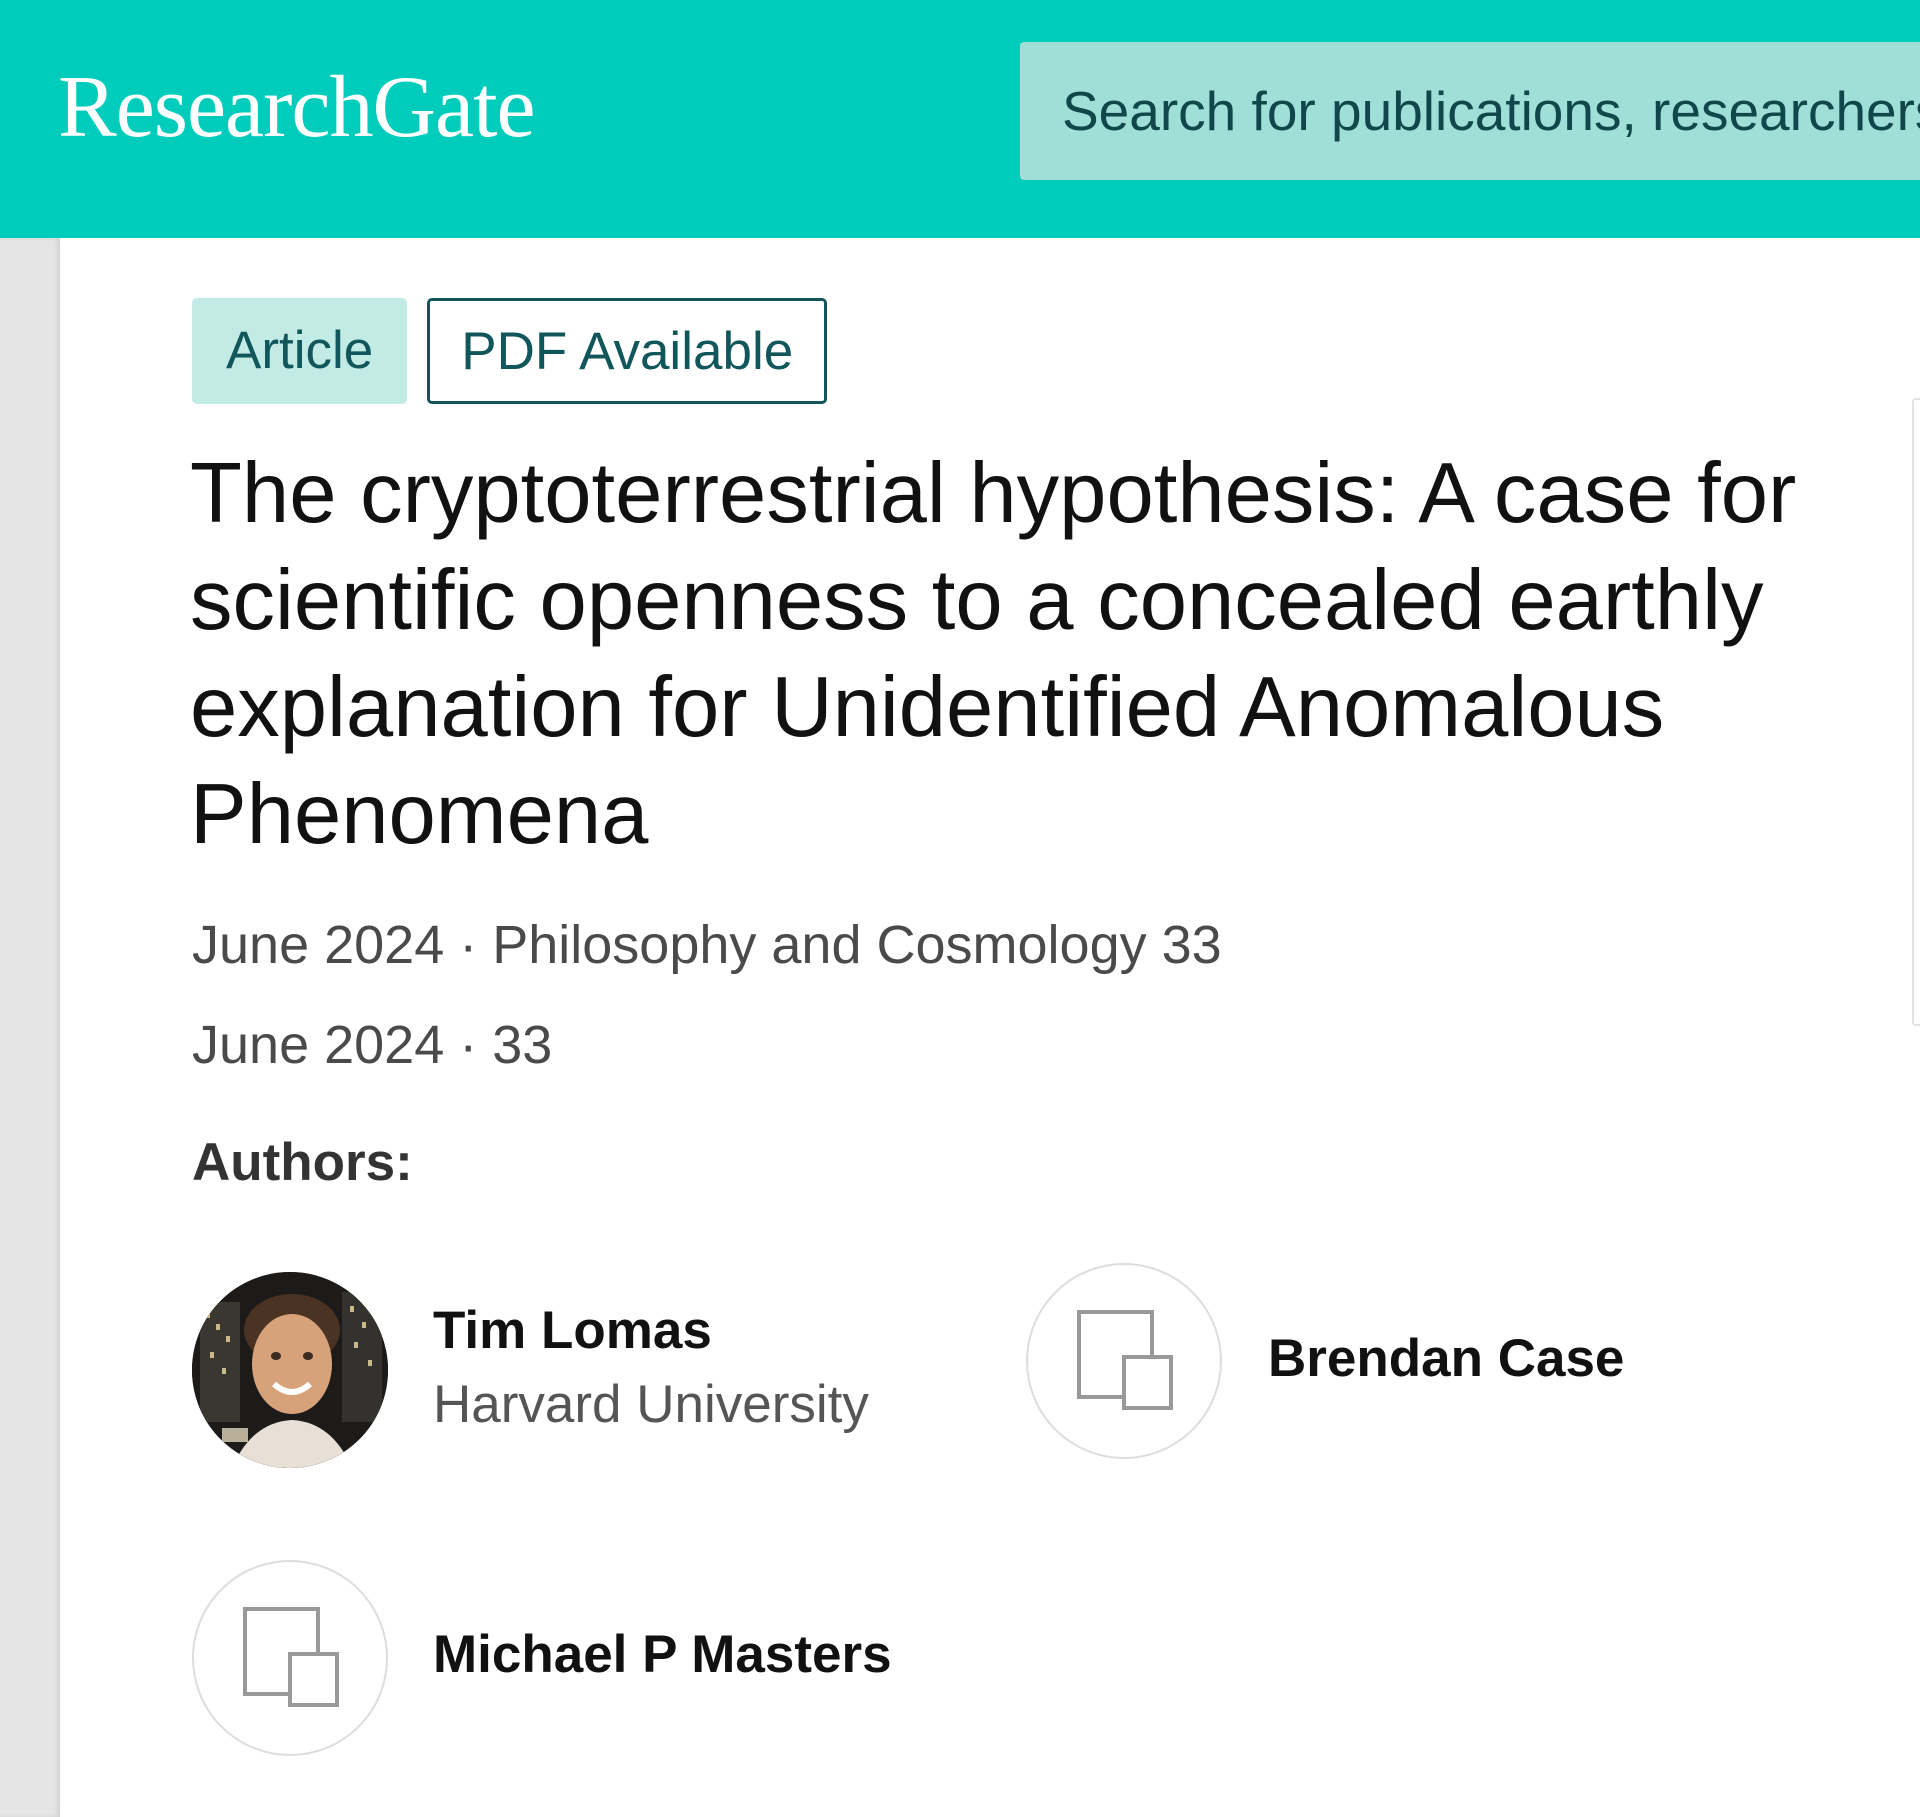 This screenshot has width=1920, height=1817. What do you see at coordinates (1916, 712) in the screenshot?
I see `right-panel-edge` at bounding box center [1916, 712].